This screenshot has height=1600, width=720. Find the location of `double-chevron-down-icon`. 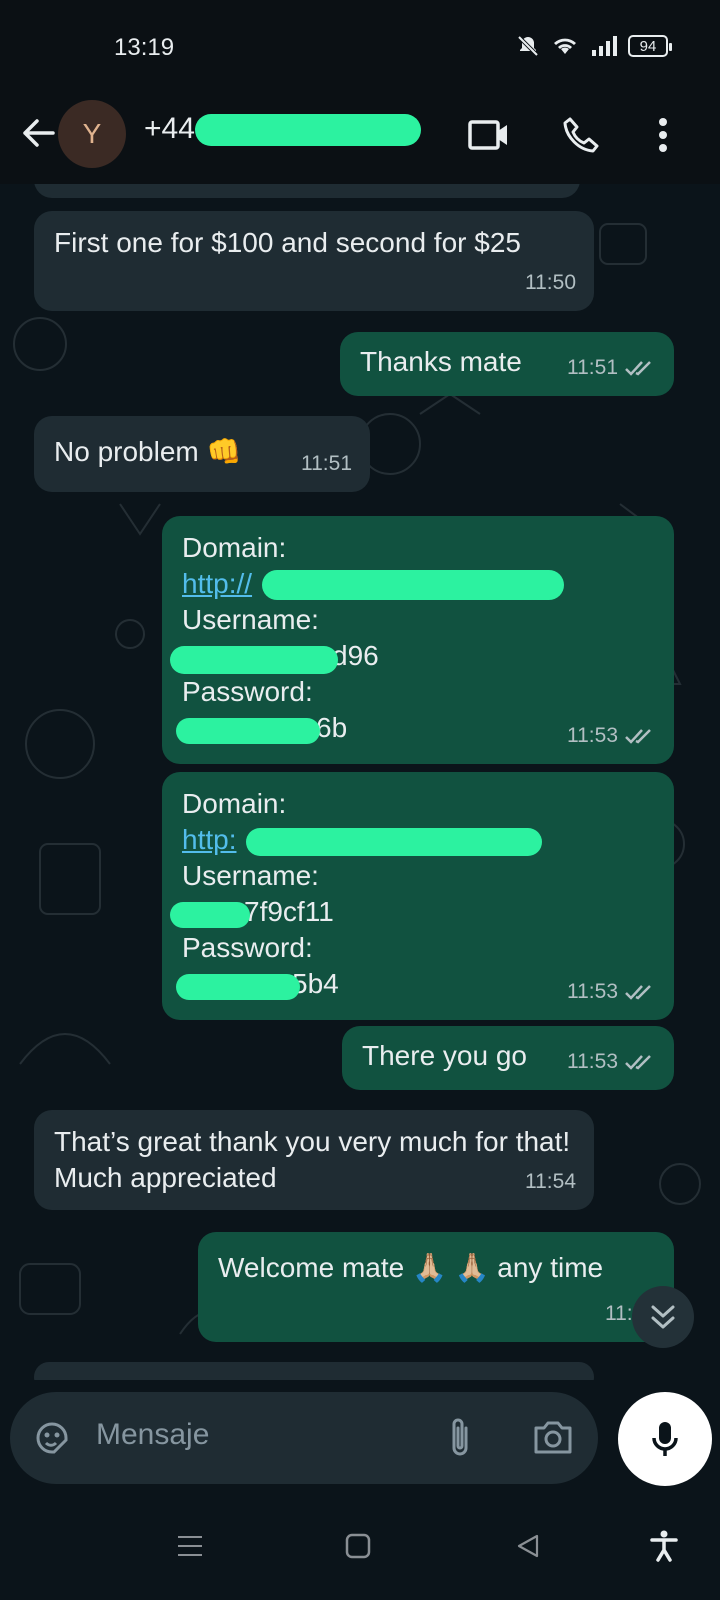

double-chevron-down-icon is located at coordinates (663, 1317).